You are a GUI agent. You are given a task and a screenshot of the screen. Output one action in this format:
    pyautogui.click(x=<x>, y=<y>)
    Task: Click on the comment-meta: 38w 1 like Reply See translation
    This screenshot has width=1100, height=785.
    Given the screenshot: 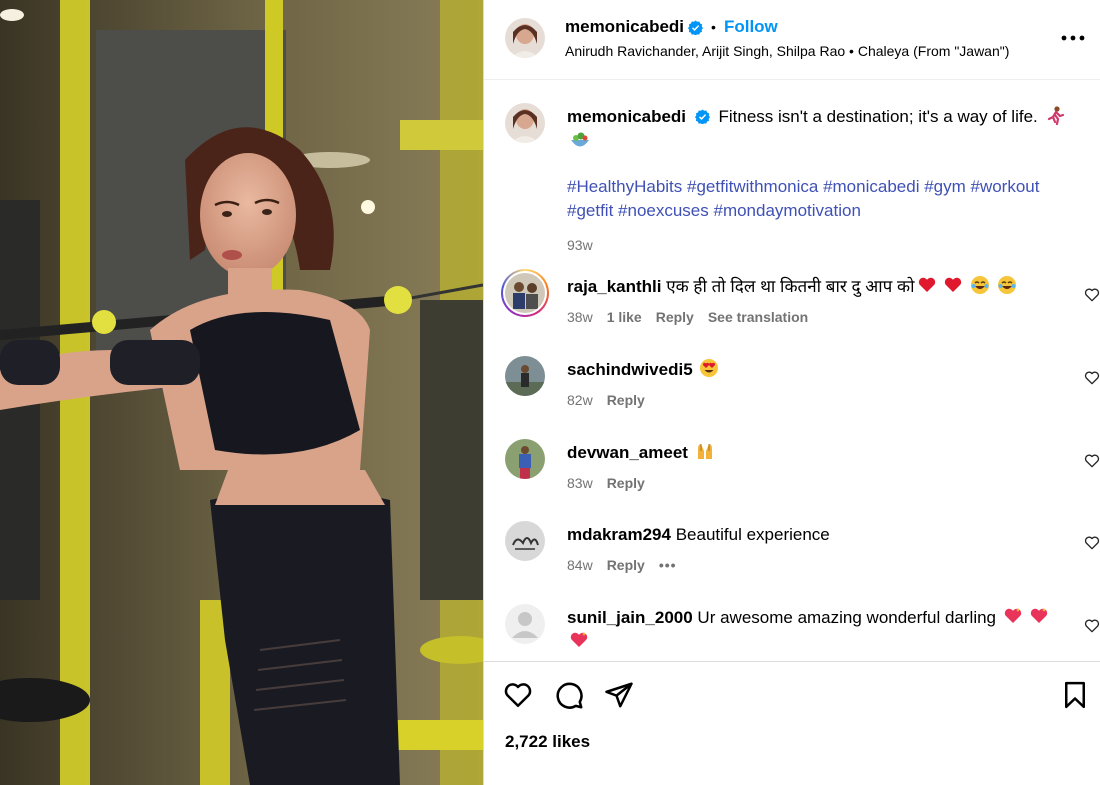 What is the action you would take?
    pyautogui.click(x=687, y=317)
    